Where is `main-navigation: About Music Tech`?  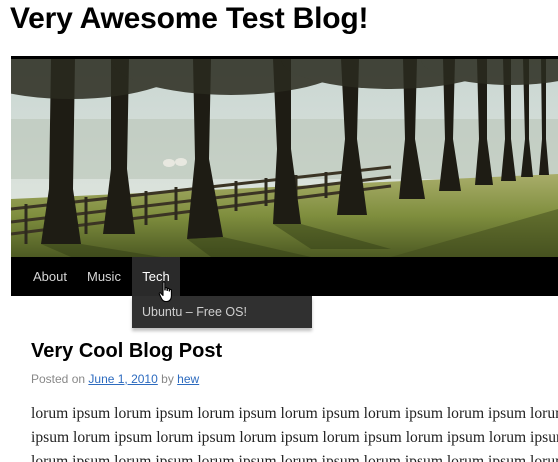 main-navigation: About Music Tech is located at coordinates (284, 276).